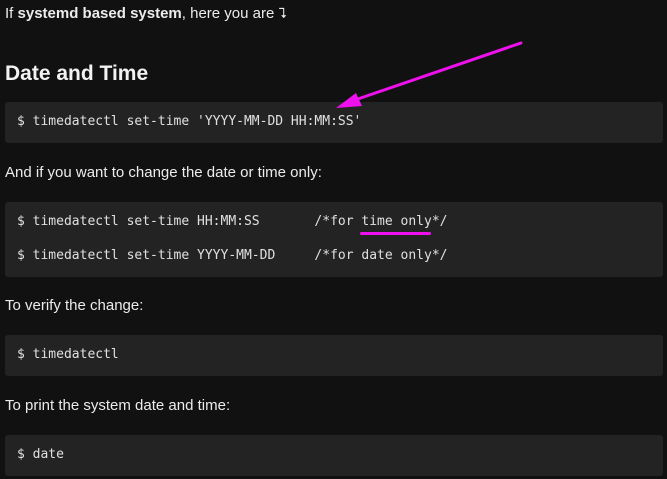 This screenshot has height=479, width=667. What do you see at coordinates (334, 355) in the screenshot?
I see `code-block-verify: $ timedatectl` at bounding box center [334, 355].